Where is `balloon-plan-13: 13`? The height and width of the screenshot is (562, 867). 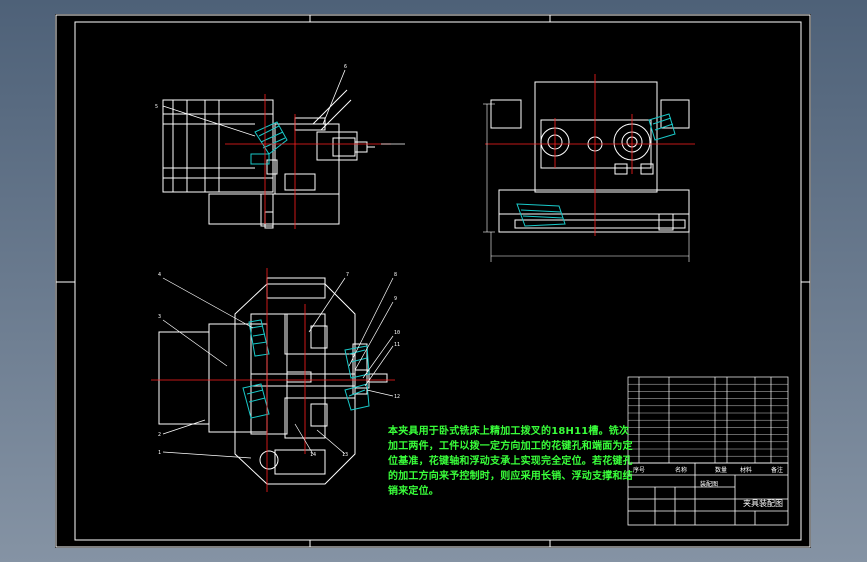 balloon-plan-13: 13 is located at coordinates (345, 455).